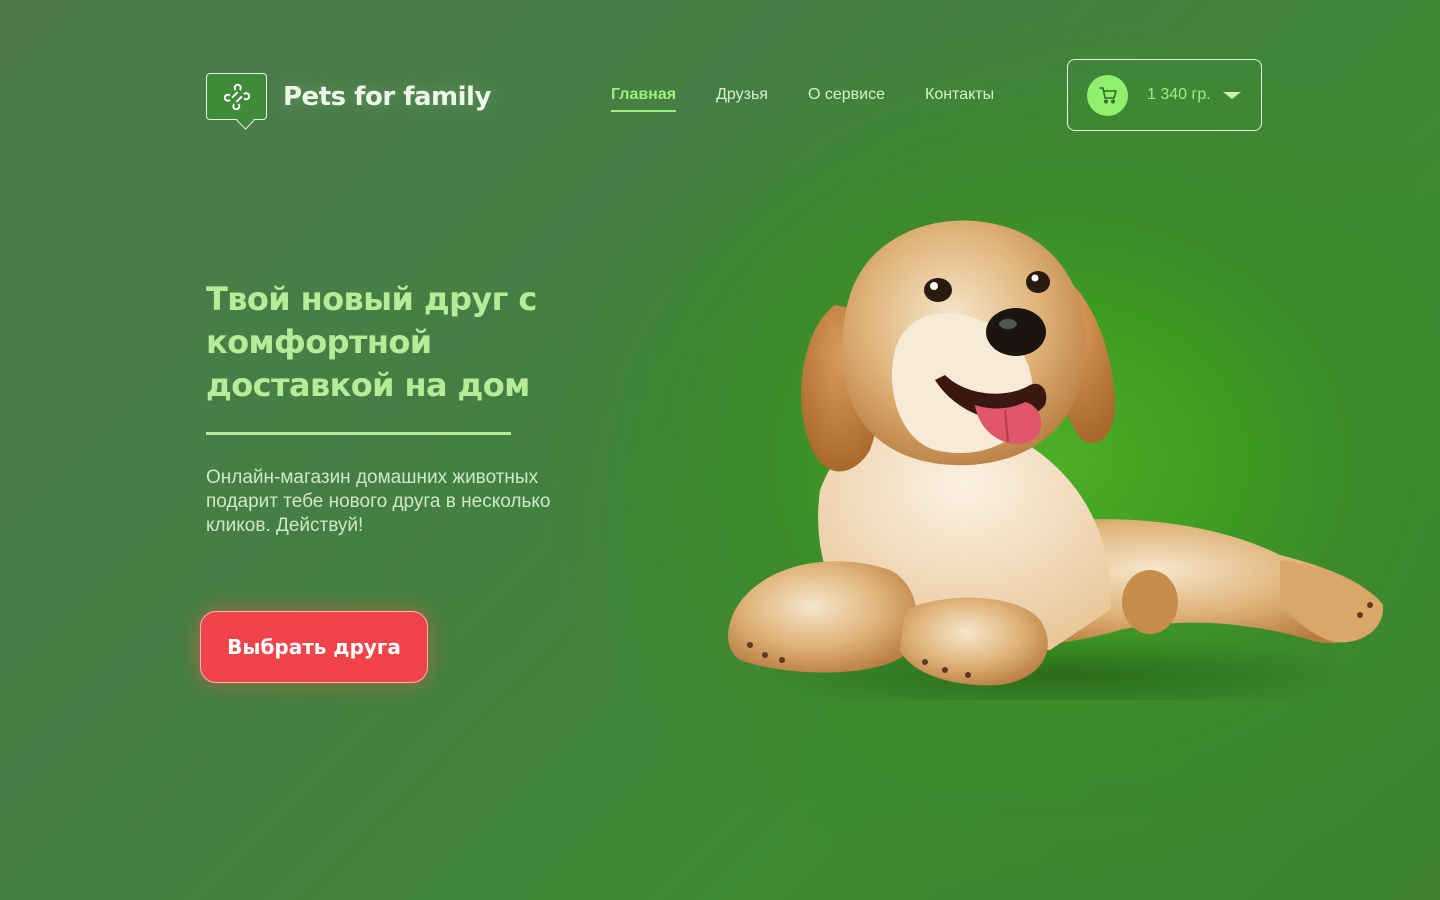 The width and height of the screenshot is (1440, 900). I want to click on cart-icon, so click(1107, 95).